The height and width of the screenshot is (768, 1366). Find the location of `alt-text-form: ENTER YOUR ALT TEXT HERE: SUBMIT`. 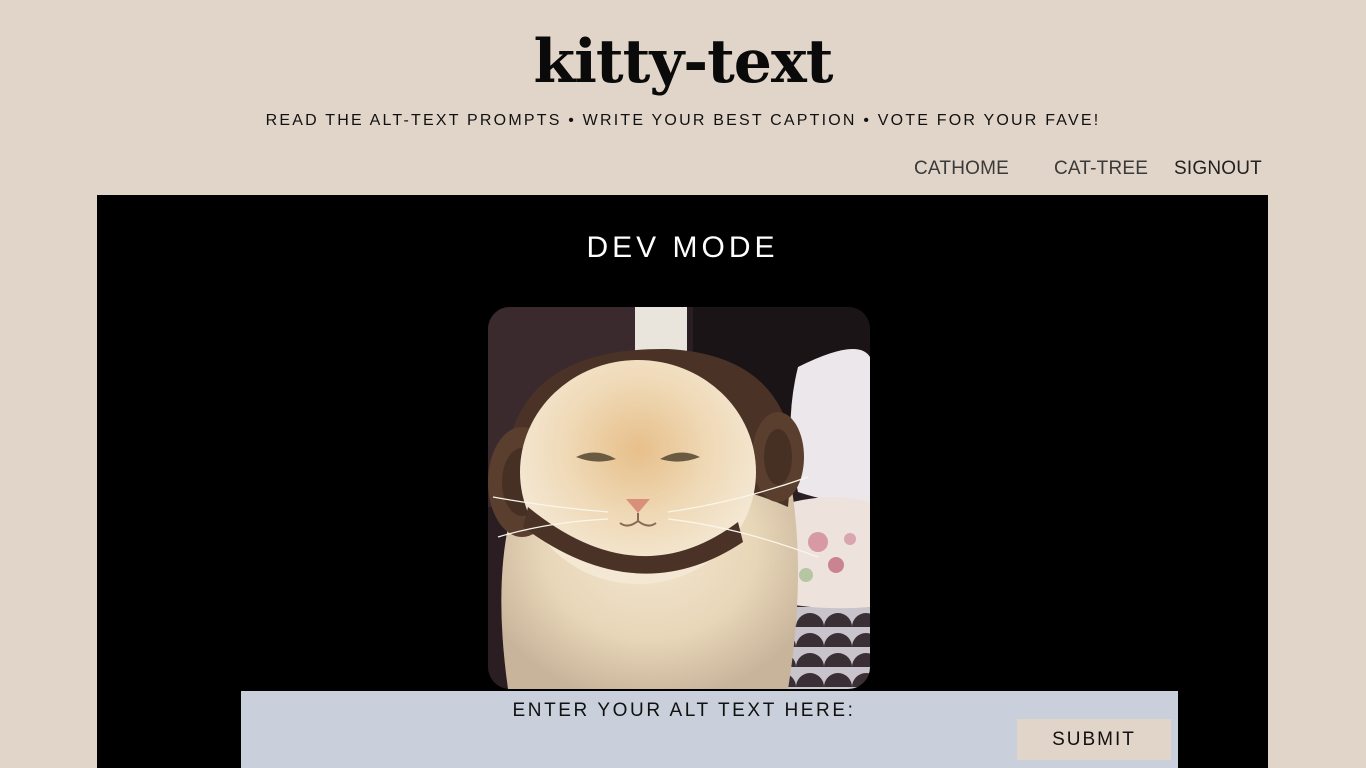

alt-text-form: ENTER YOUR ALT TEXT HERE: SUBMIT is located at coordinates (709, 729).